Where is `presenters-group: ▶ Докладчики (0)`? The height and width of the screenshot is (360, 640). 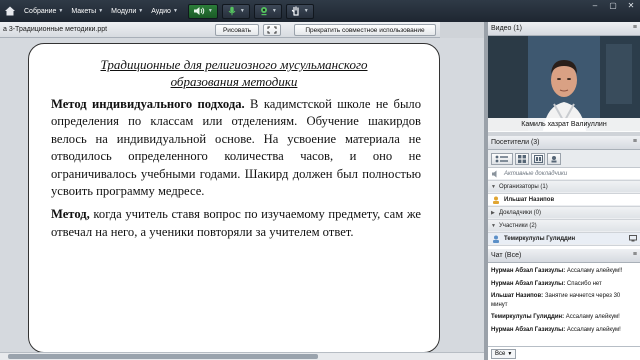 presenters-group: ▶ Докладчики (0) is located at coordinates (564, 213).